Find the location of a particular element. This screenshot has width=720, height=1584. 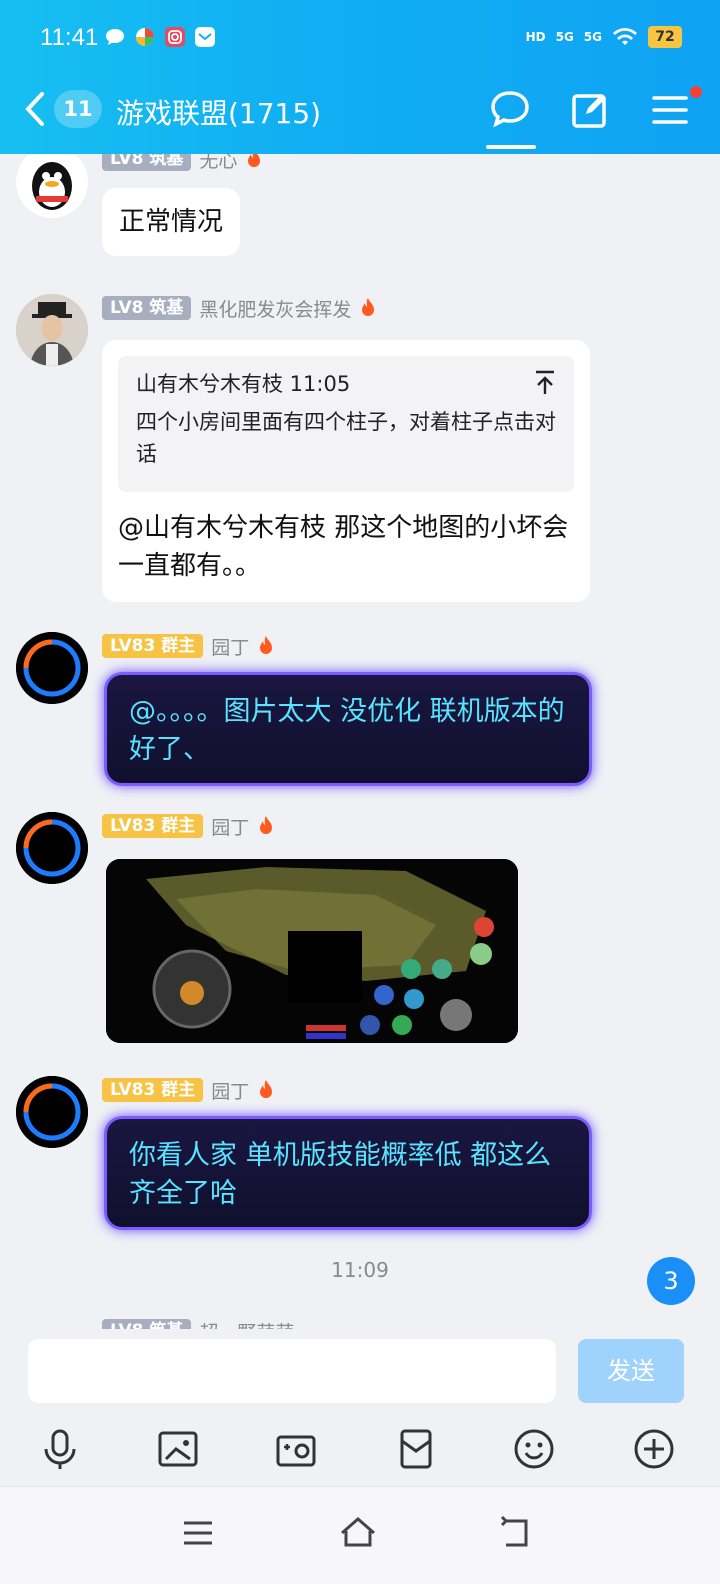

edit-icon is located at coordinates (590, 110).